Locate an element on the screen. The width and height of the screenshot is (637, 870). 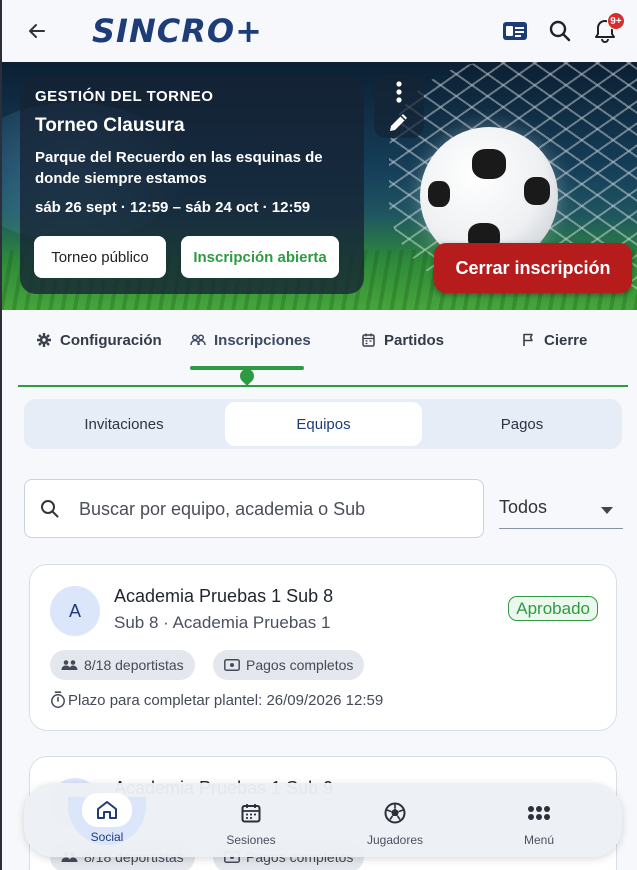
public-tournament-chip: Torneo público is located at coordinates (100, 257).